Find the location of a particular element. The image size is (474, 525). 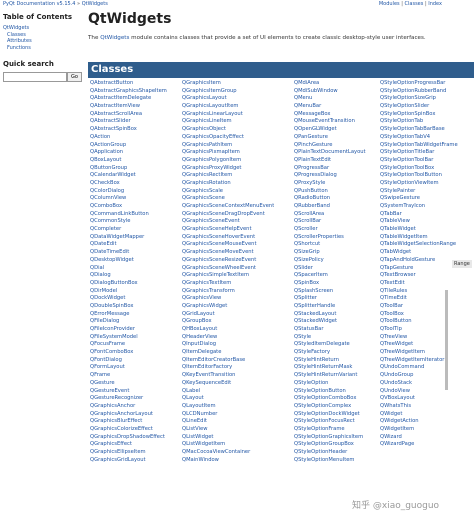

class-link: QGraphicsTransform is located at coordinates (228, 292).